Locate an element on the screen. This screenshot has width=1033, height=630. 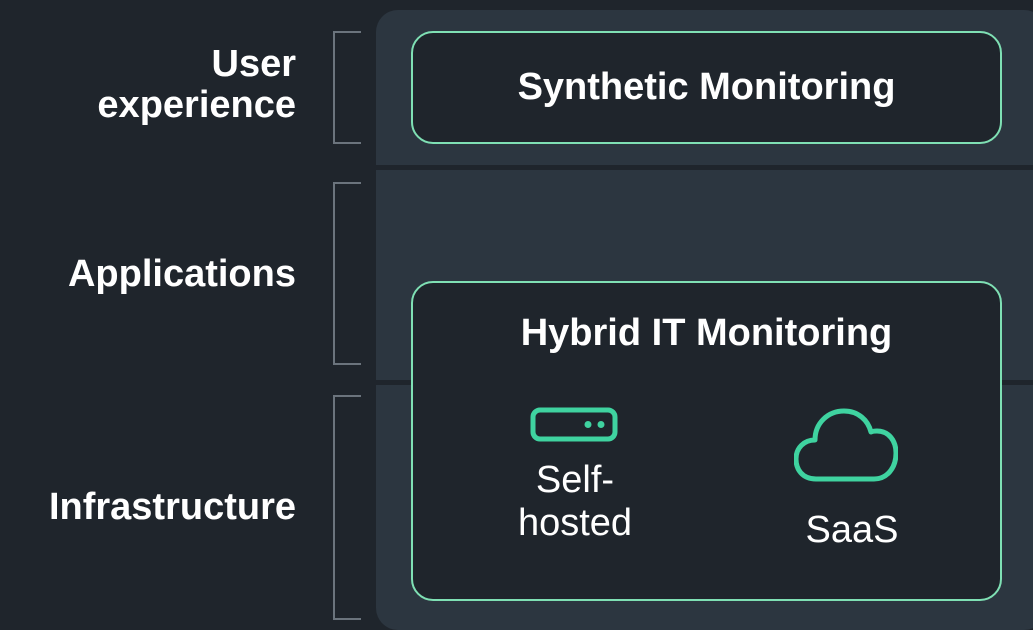
synthetic-monitoring-box: Synthetic Monitoring is located at coordinates (706, 87).